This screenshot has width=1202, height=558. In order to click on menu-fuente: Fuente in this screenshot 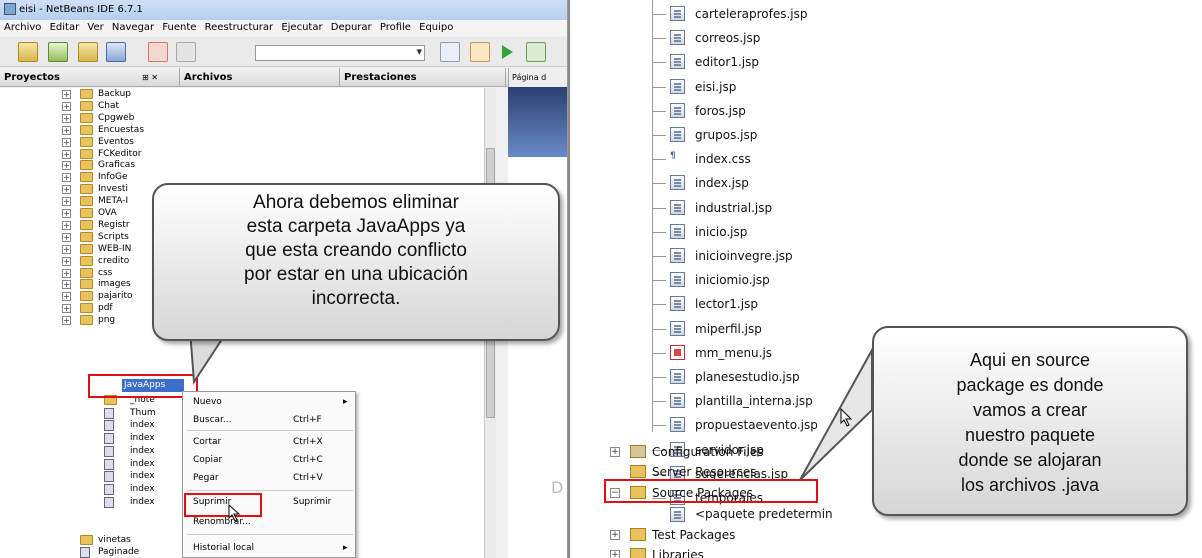, I will do `click(179, 27)`.